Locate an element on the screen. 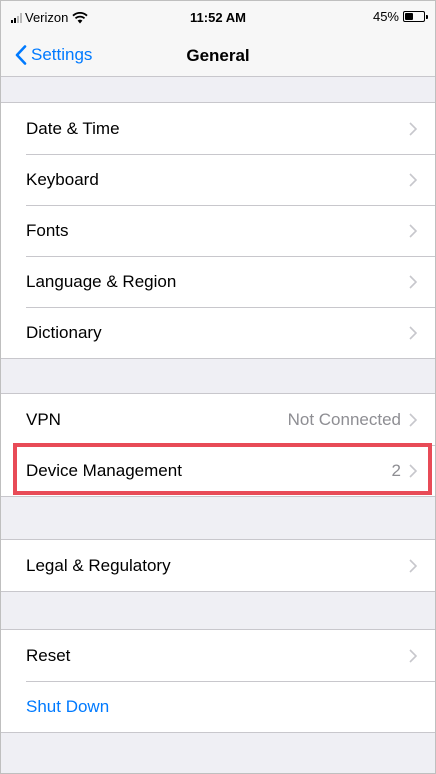  settings-group-reset: Reset Shut Down is located at coordinates (218, 681).